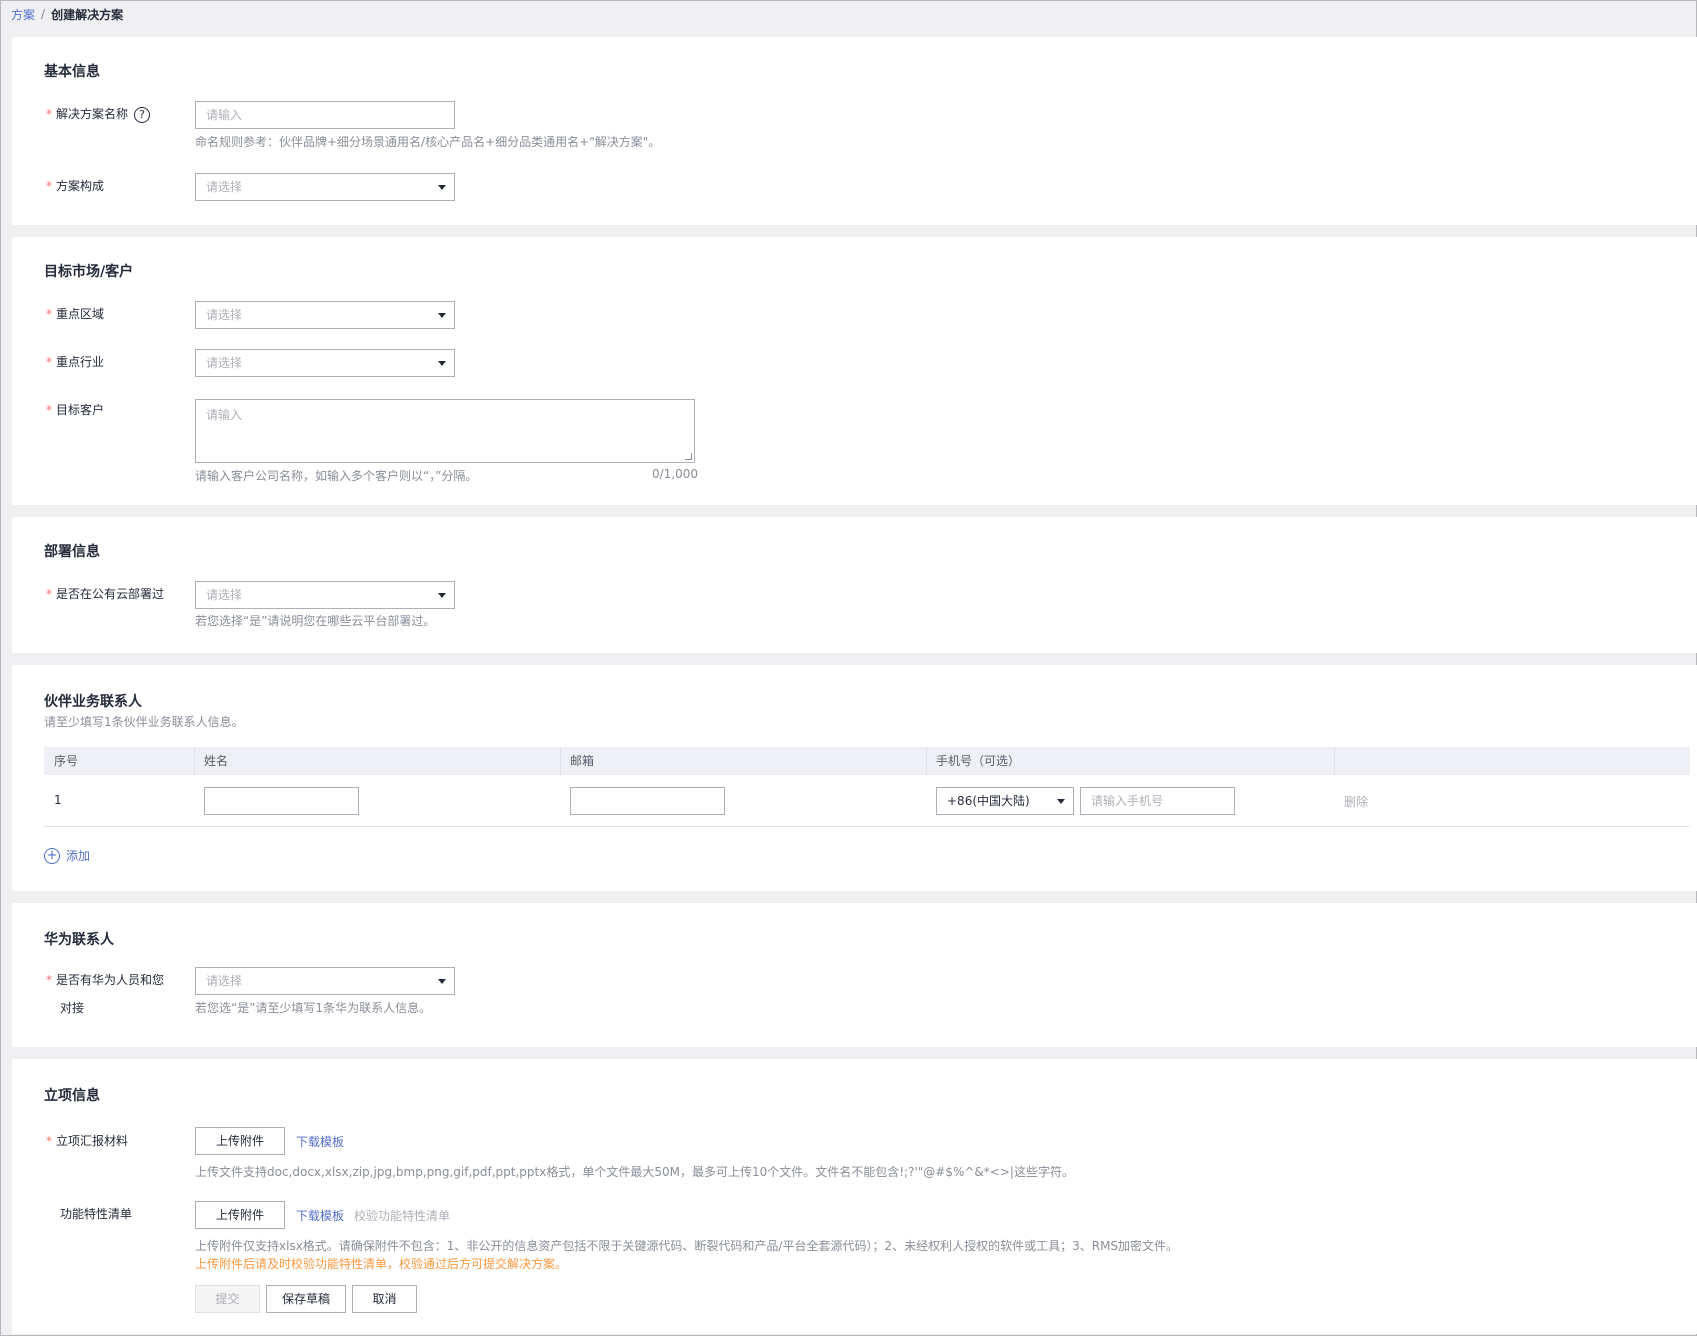 The width and height of the screenshot is (1697, 1336). Describe the element at coordinates (89, 272) in the screenshot. I see `target-market-title: 目标市场/客户` at that location.